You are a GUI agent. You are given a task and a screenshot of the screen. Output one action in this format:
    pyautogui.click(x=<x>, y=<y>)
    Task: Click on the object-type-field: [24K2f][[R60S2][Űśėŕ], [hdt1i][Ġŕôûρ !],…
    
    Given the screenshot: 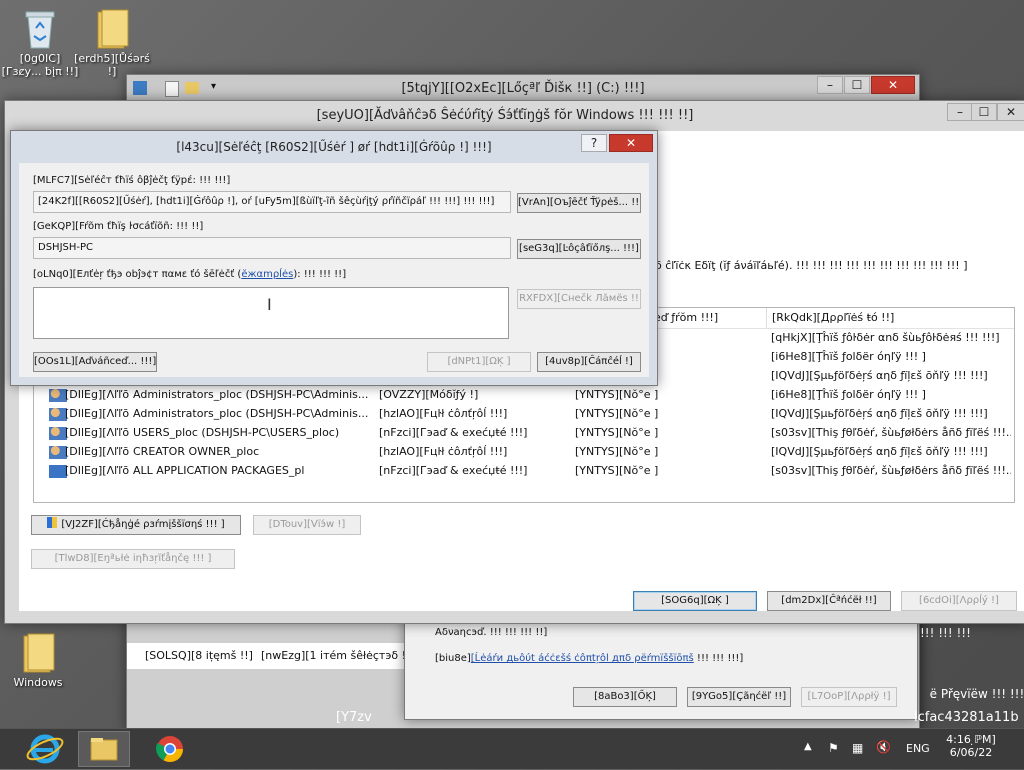 What is the action you would take?
    pyautogui.click(x=272, y=202)
    